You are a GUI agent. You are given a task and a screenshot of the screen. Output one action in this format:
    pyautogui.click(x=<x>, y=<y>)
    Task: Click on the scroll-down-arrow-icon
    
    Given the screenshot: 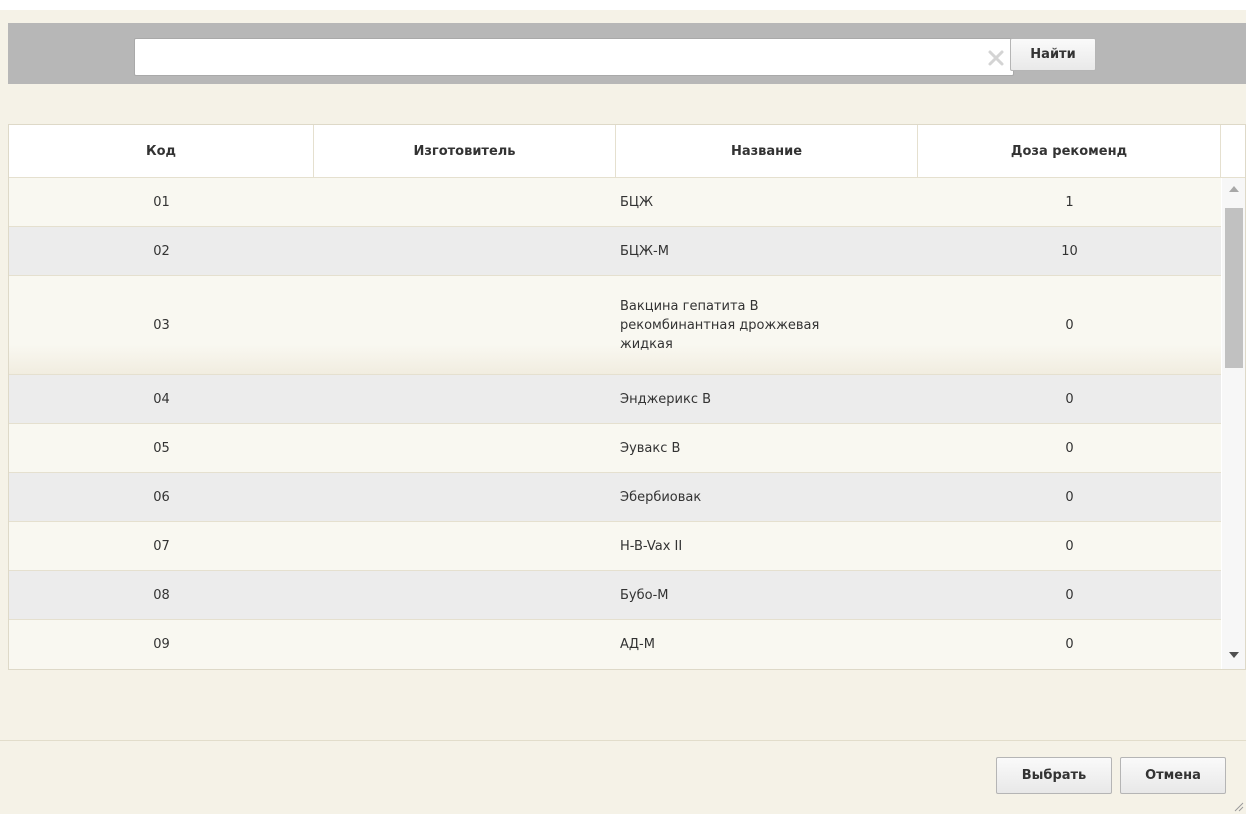 What is the action you would take?
    pyautogui.click(x=1234, y=655)
    